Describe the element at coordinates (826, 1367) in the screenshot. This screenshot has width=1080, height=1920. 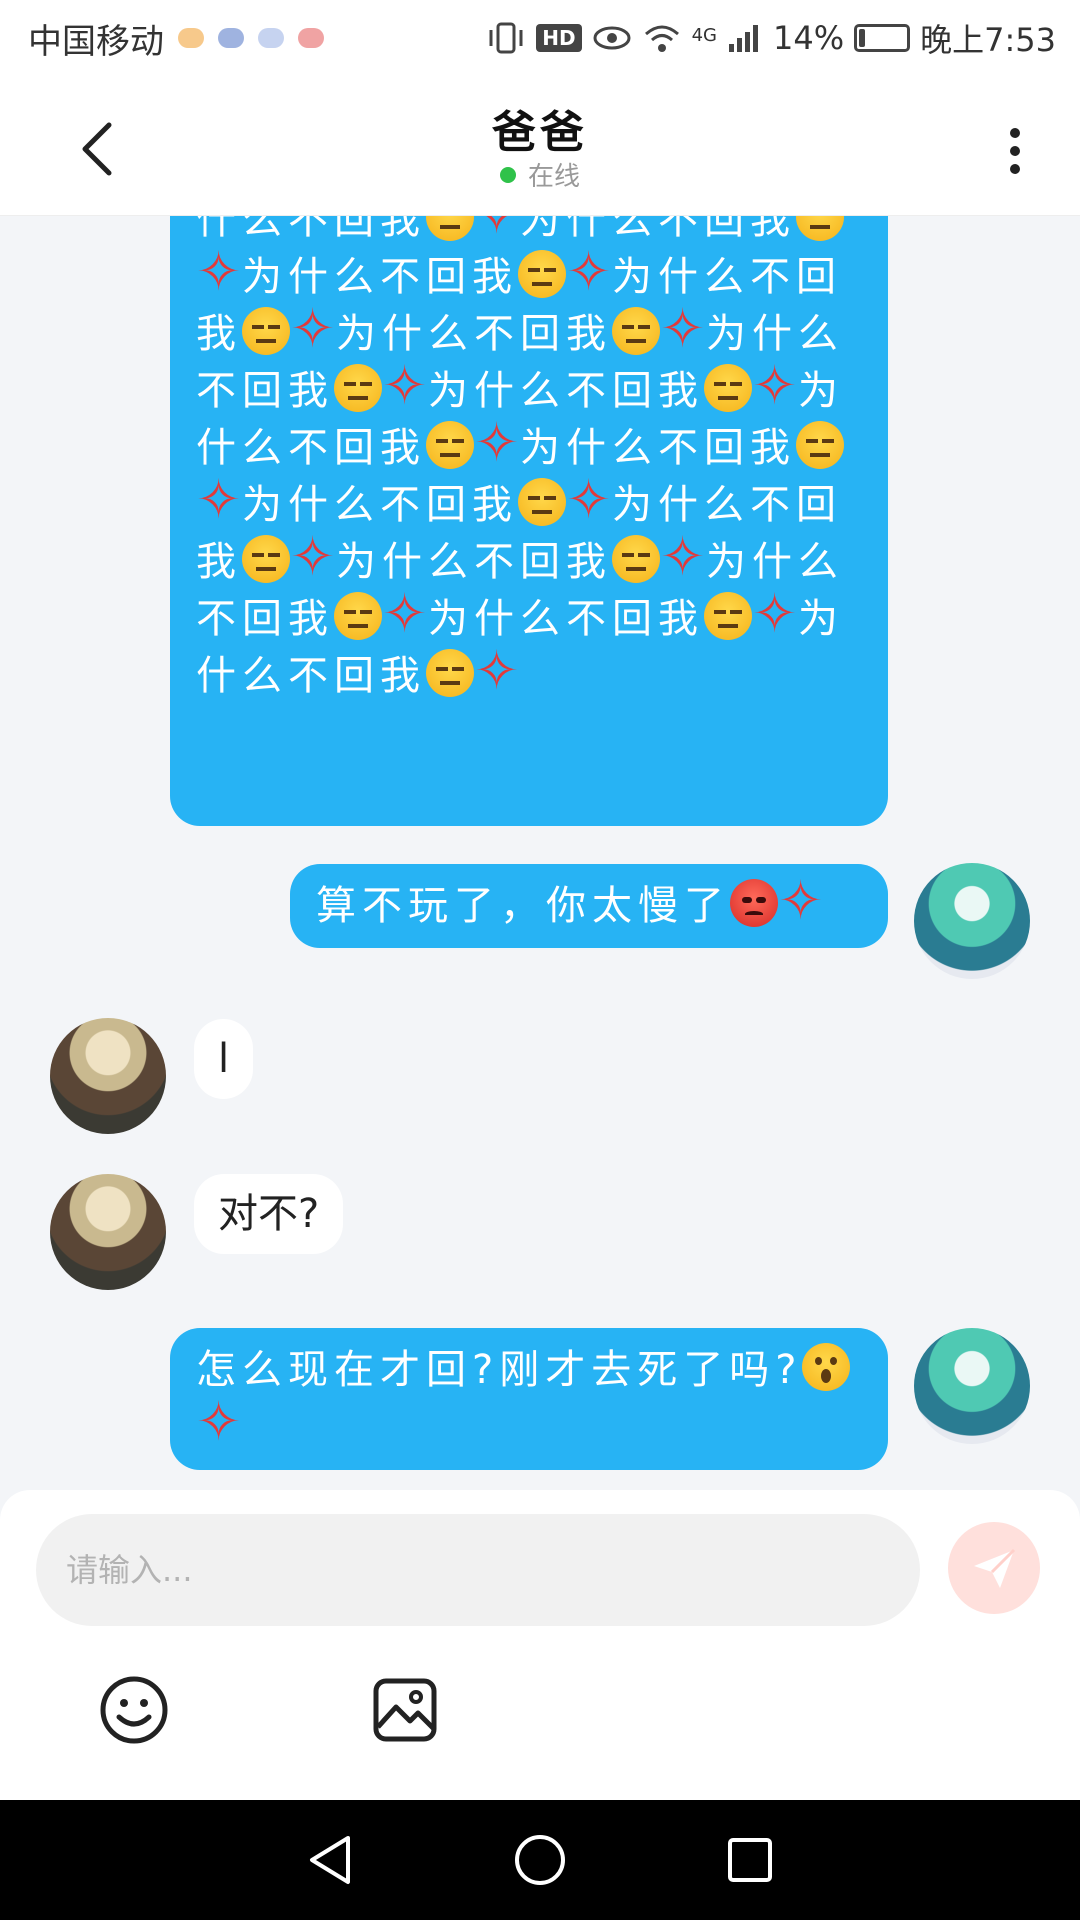
I see `surprised-face-icon` at that location.